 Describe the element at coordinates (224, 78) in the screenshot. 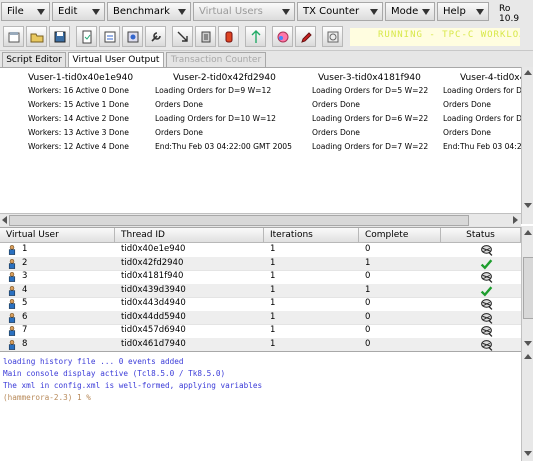

I see `vuser-column-header: Vuser-2-tid0x42fd2940` at that location.